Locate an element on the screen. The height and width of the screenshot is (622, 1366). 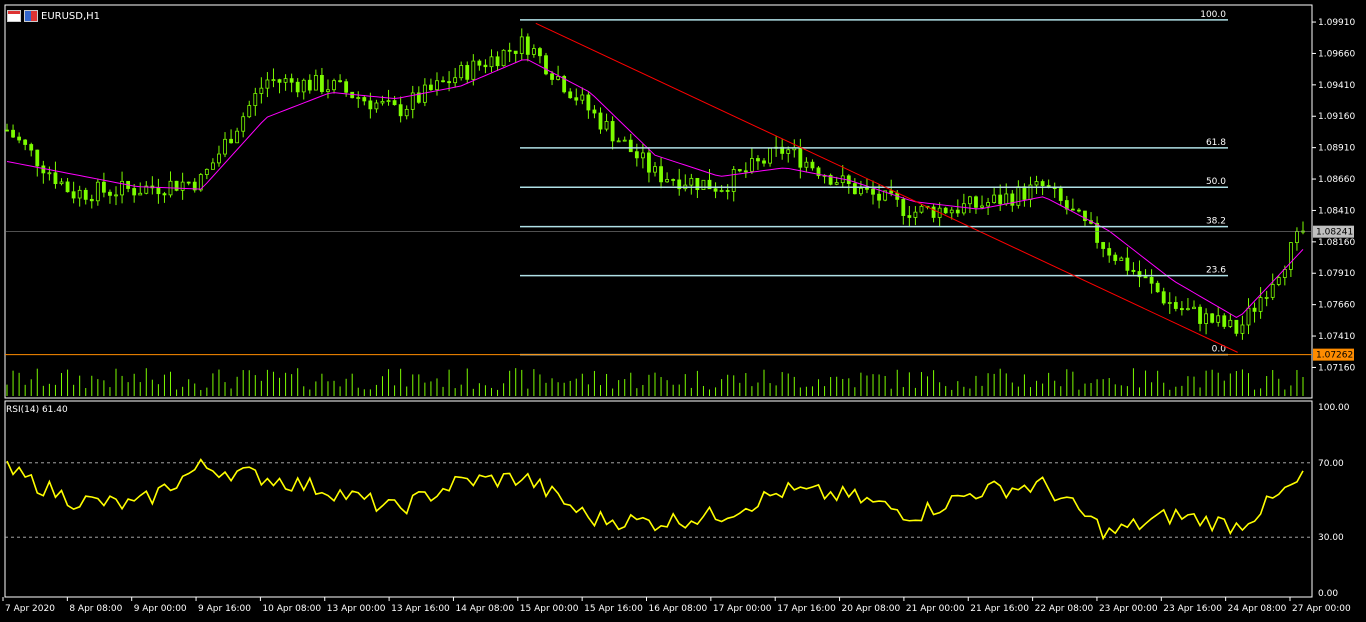
time-axis-label: 21 Apr 00:00 is located at coordinates (935, 609).